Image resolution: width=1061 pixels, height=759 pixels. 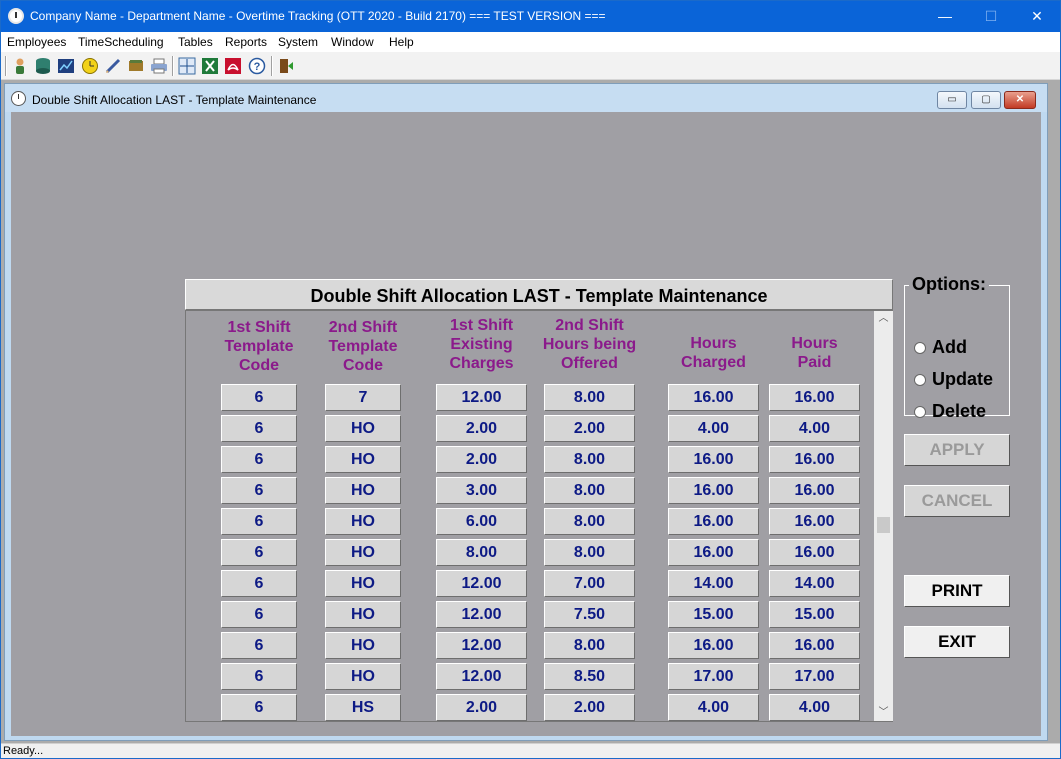 I want to click on book-icon, so click(x=136, y=66).